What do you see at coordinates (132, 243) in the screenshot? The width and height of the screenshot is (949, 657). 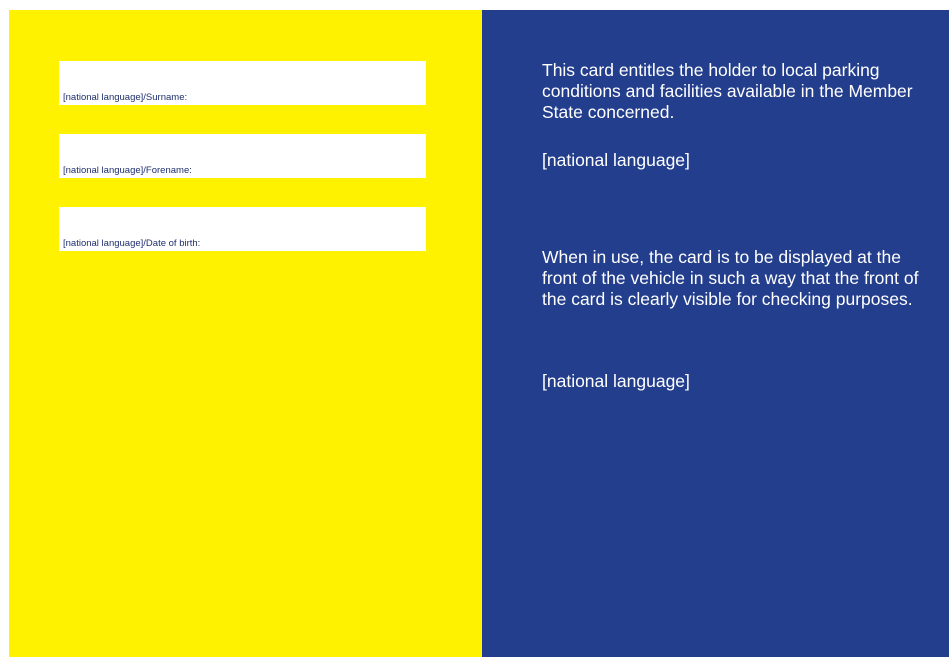 I see `date-of-birth-label: [national language]/Date of birth:` at bounding box center [132, 243].